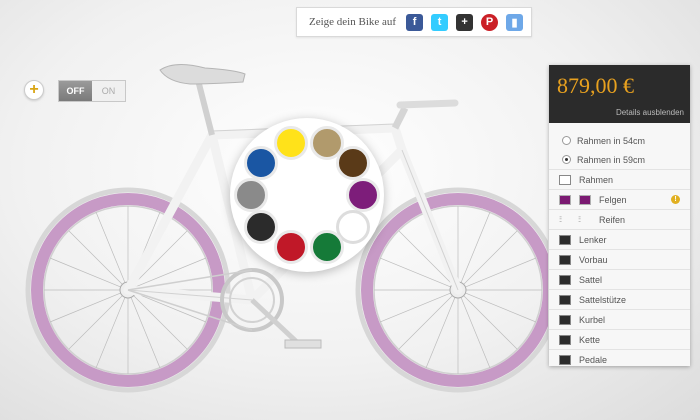 This screenshot has width=700, height=420. What do you see at coordinates (619, 279) in the screenshot?
I see `part-sattel: Sattel` at bounding box center [619, 279].